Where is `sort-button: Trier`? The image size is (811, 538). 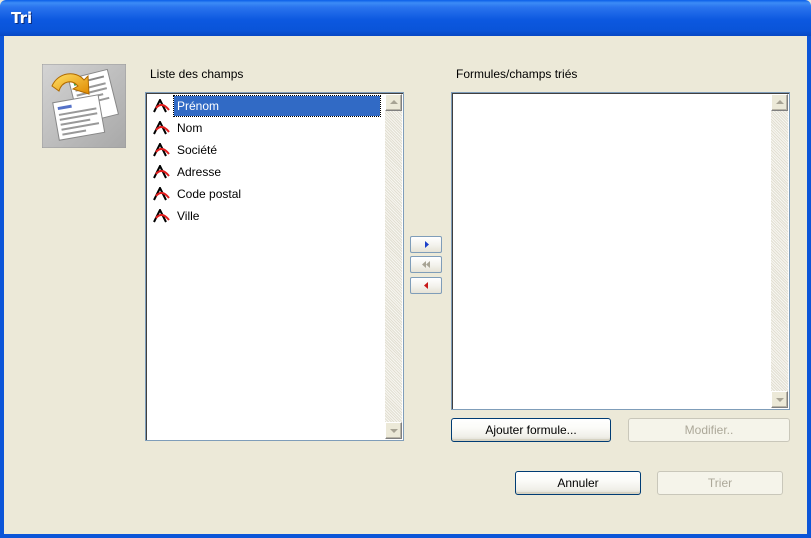
sort-button: Trier is located at coordinates (720, 483).